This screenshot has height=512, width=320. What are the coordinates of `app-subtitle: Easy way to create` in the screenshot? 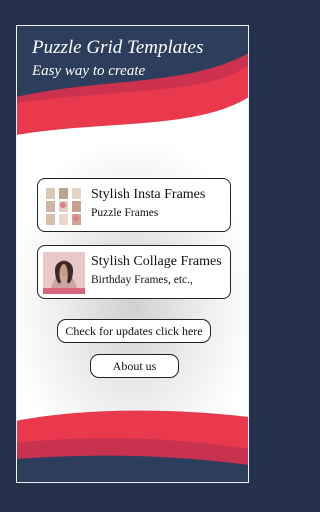 It's located at (89, 71).